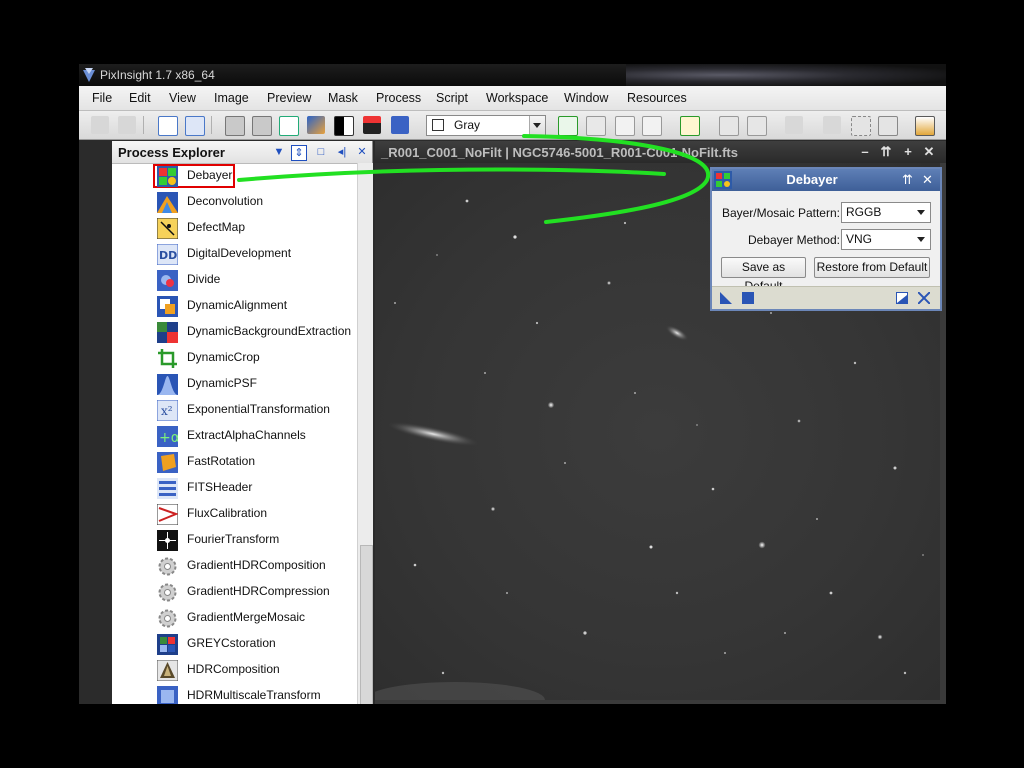 The width and height of the screenshot is (1024, 768). I want to click on process-list-scrollbar, so click(365, 433).